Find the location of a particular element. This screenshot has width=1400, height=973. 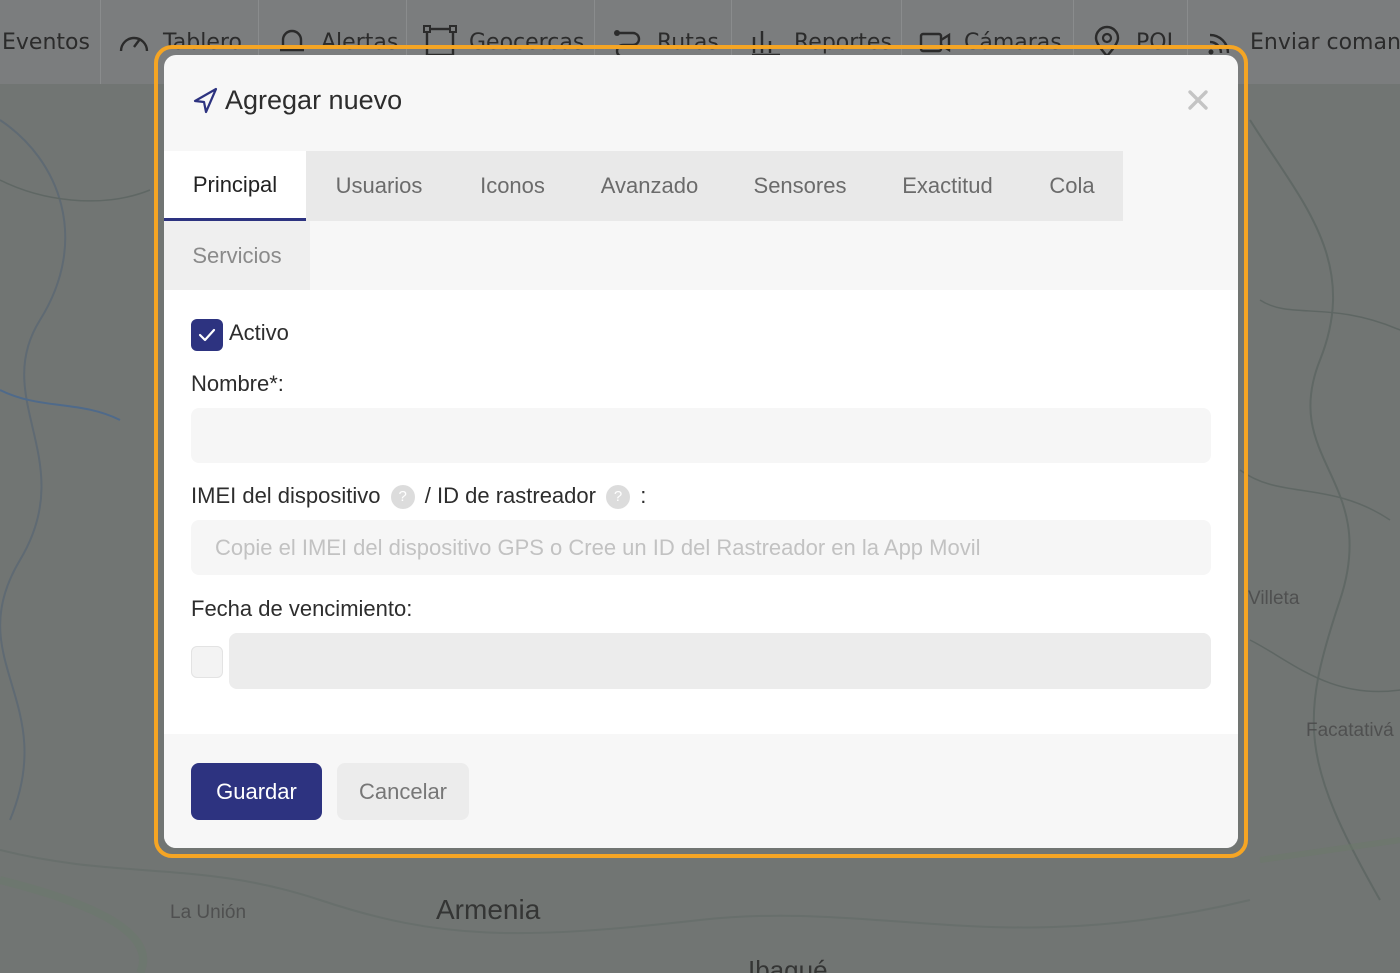

modal-header: Agregar nuevo is located at coordinates (701, 103).